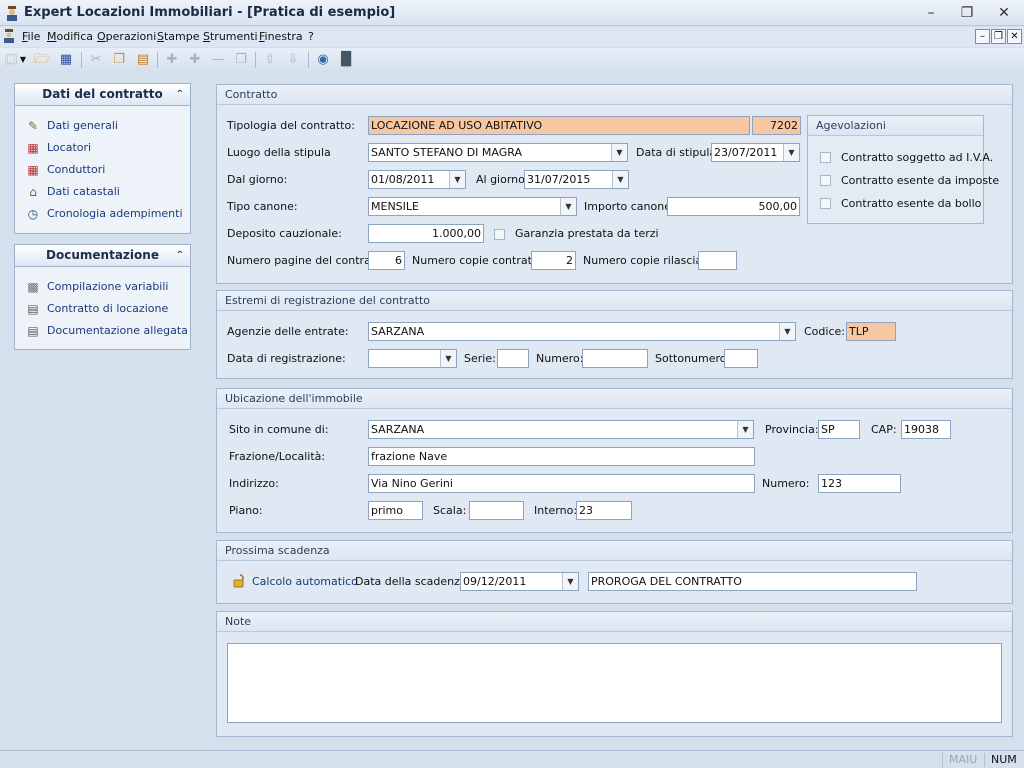  Describe the element at coordinates (519, 581) in the screenshot. I see `data-scadenza-picker: 09/12/2011 ▼` at that location.